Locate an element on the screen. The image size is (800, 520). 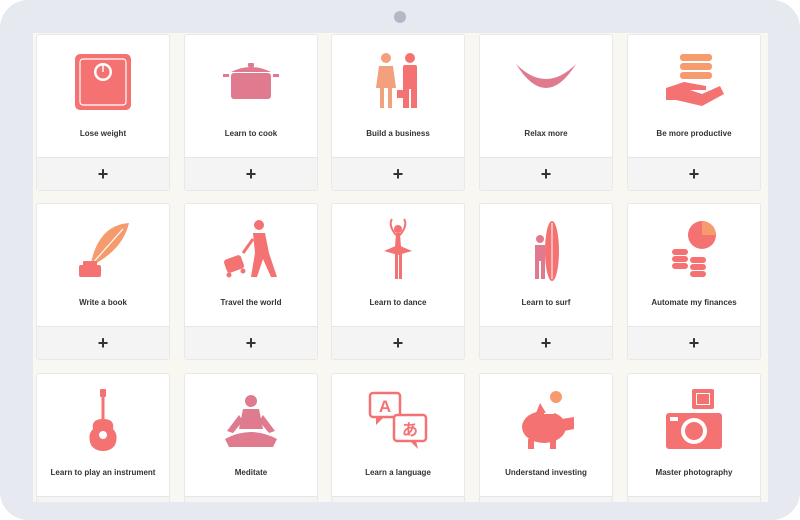
goal-card-write-a-book: Write a book + is located at coordinates (103, 281).